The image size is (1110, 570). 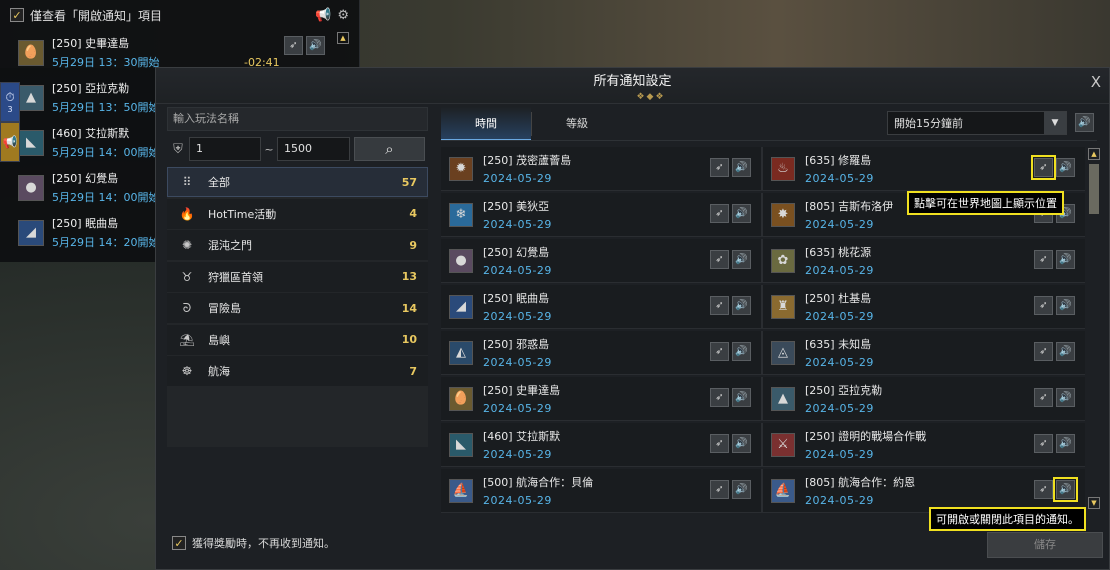 I want to click on show-enabled-only-checkbox: ✓, so click(x=17, y=15).